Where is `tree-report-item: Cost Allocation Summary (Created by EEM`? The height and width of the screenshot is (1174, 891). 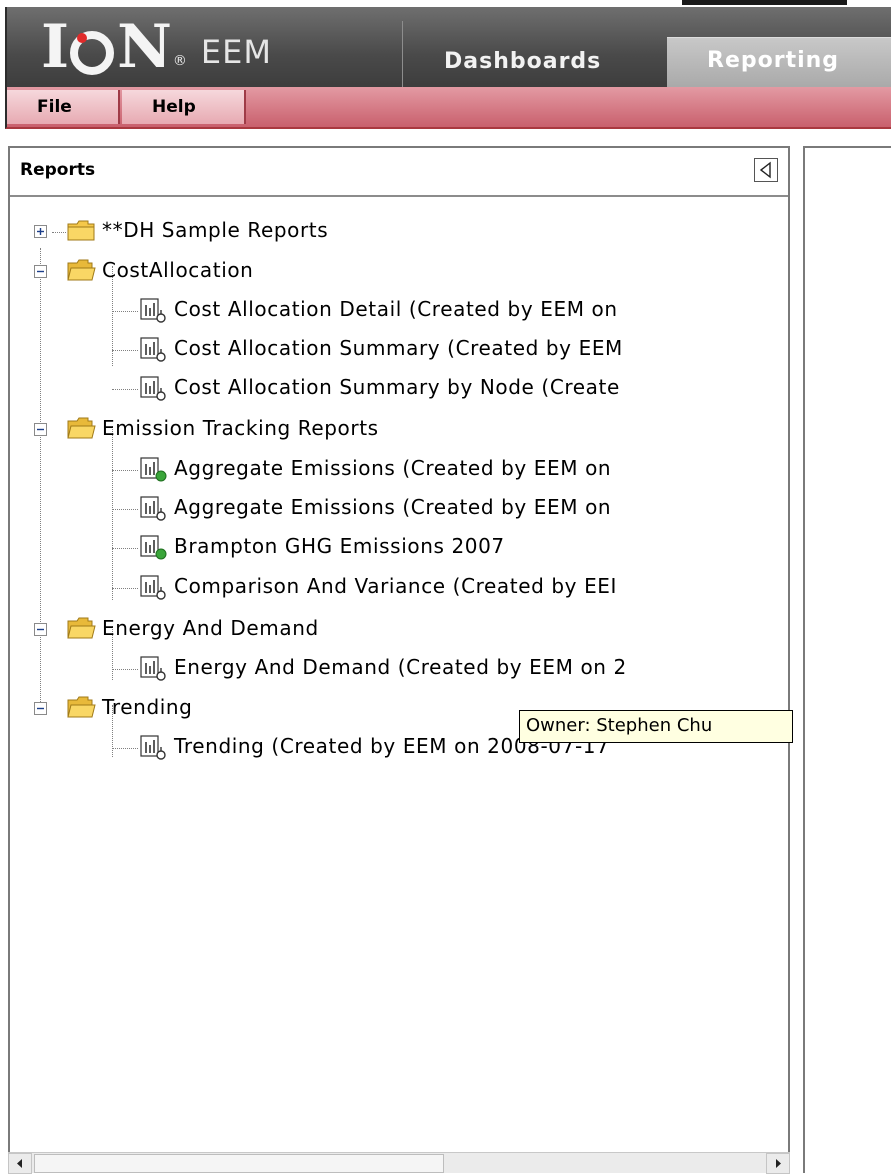 tree-report-item: Cost Allocation Summary (Created by EEM is located at coordinates (399, 349).